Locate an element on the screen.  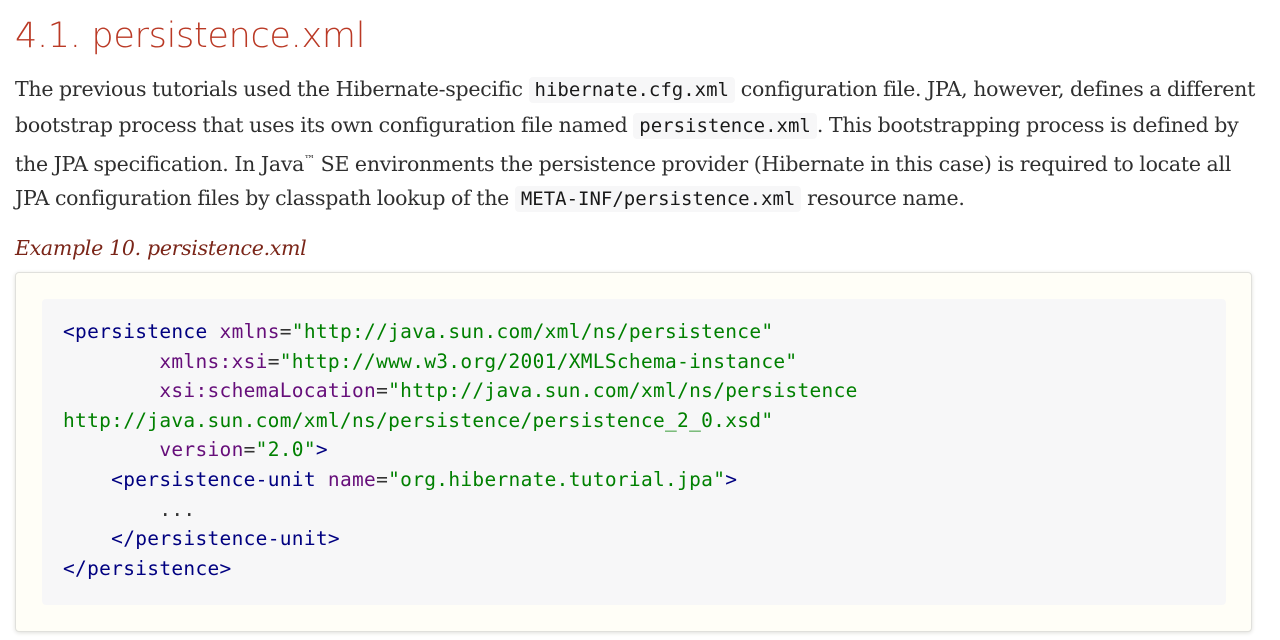
xml-attribute-name: name is located at coordinates (352, 479).